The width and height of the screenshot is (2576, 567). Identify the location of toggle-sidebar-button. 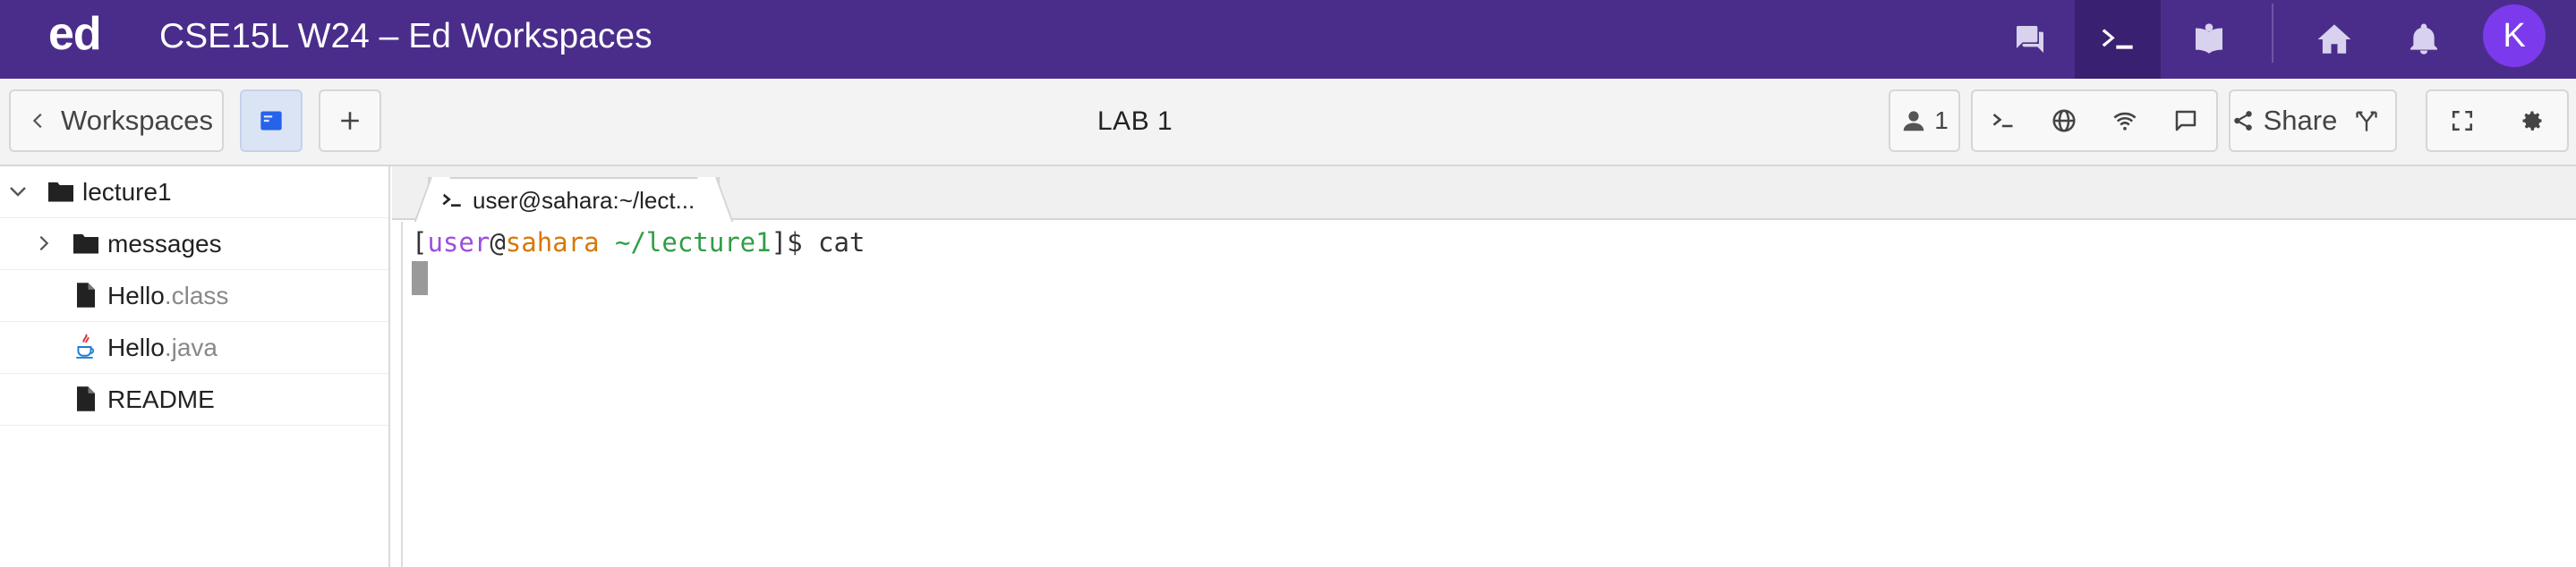
(271, 120).